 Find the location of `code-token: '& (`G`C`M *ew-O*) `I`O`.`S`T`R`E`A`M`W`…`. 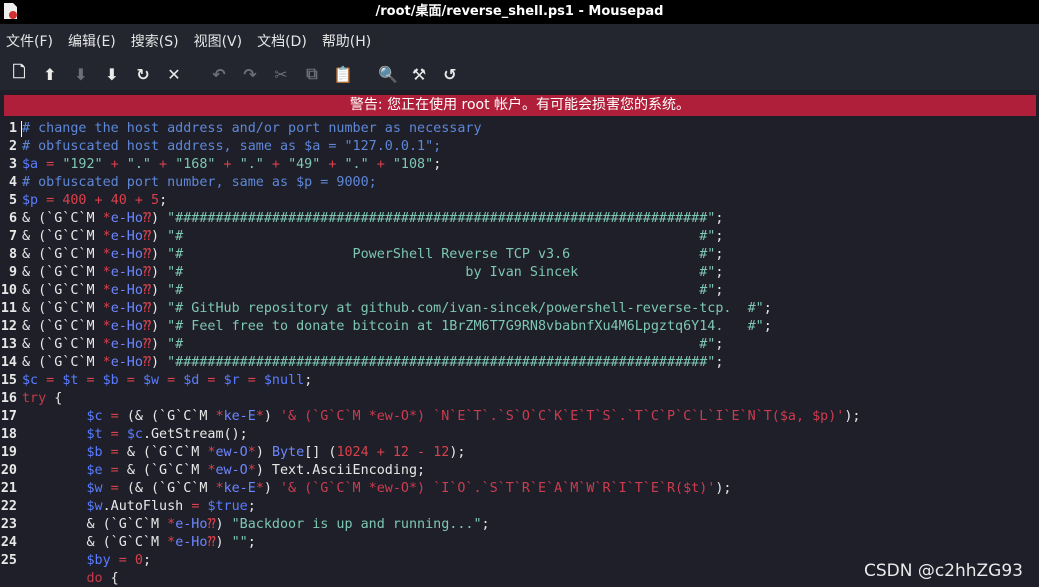

code-token: '& (`G`C`M *ew-O*) `I`O`.`S`T`R`E`A`M`W`… is located at coordinates (498, 488).